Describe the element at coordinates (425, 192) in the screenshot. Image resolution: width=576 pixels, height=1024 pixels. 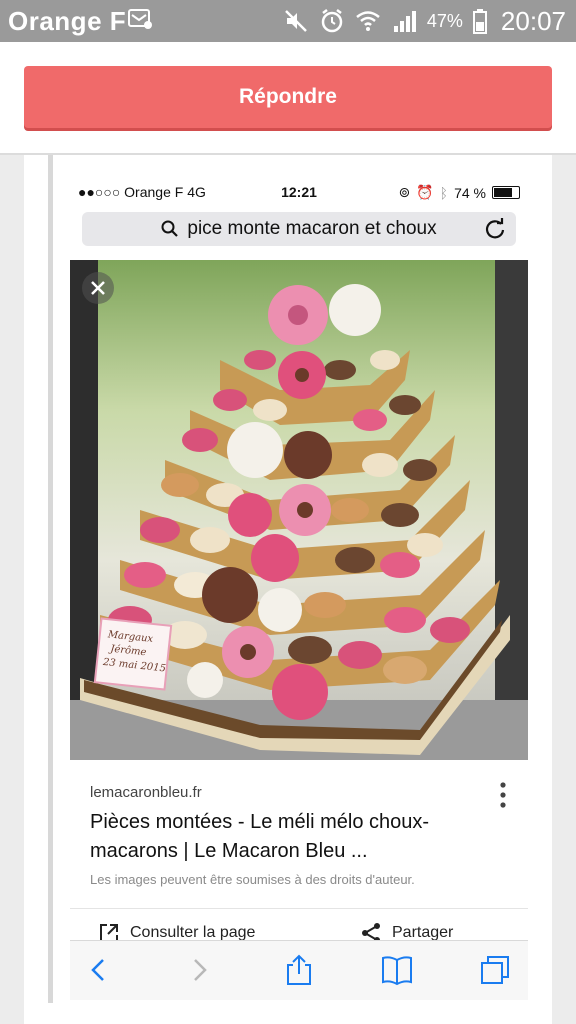
I see `ios-alarm-icon: ⏰` at that location.